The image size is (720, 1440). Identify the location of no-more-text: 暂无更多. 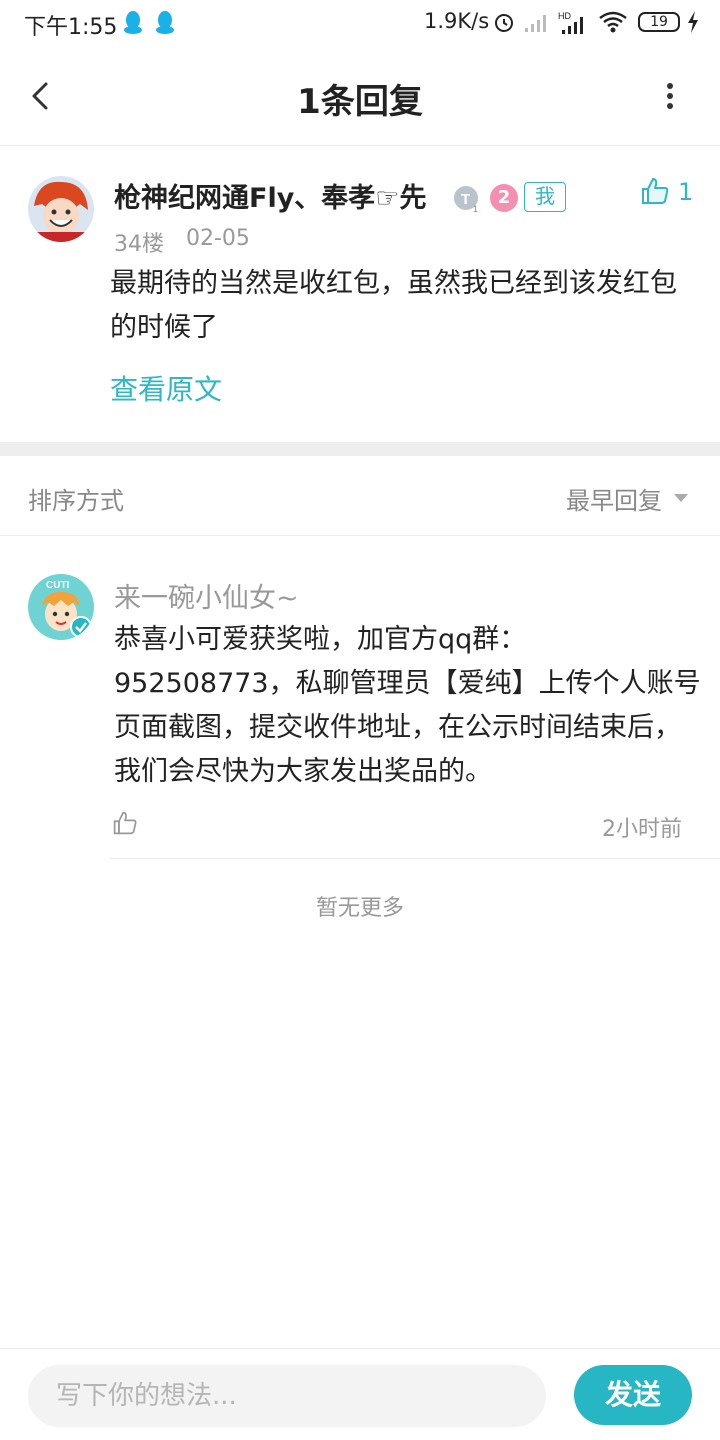
(359, 908).